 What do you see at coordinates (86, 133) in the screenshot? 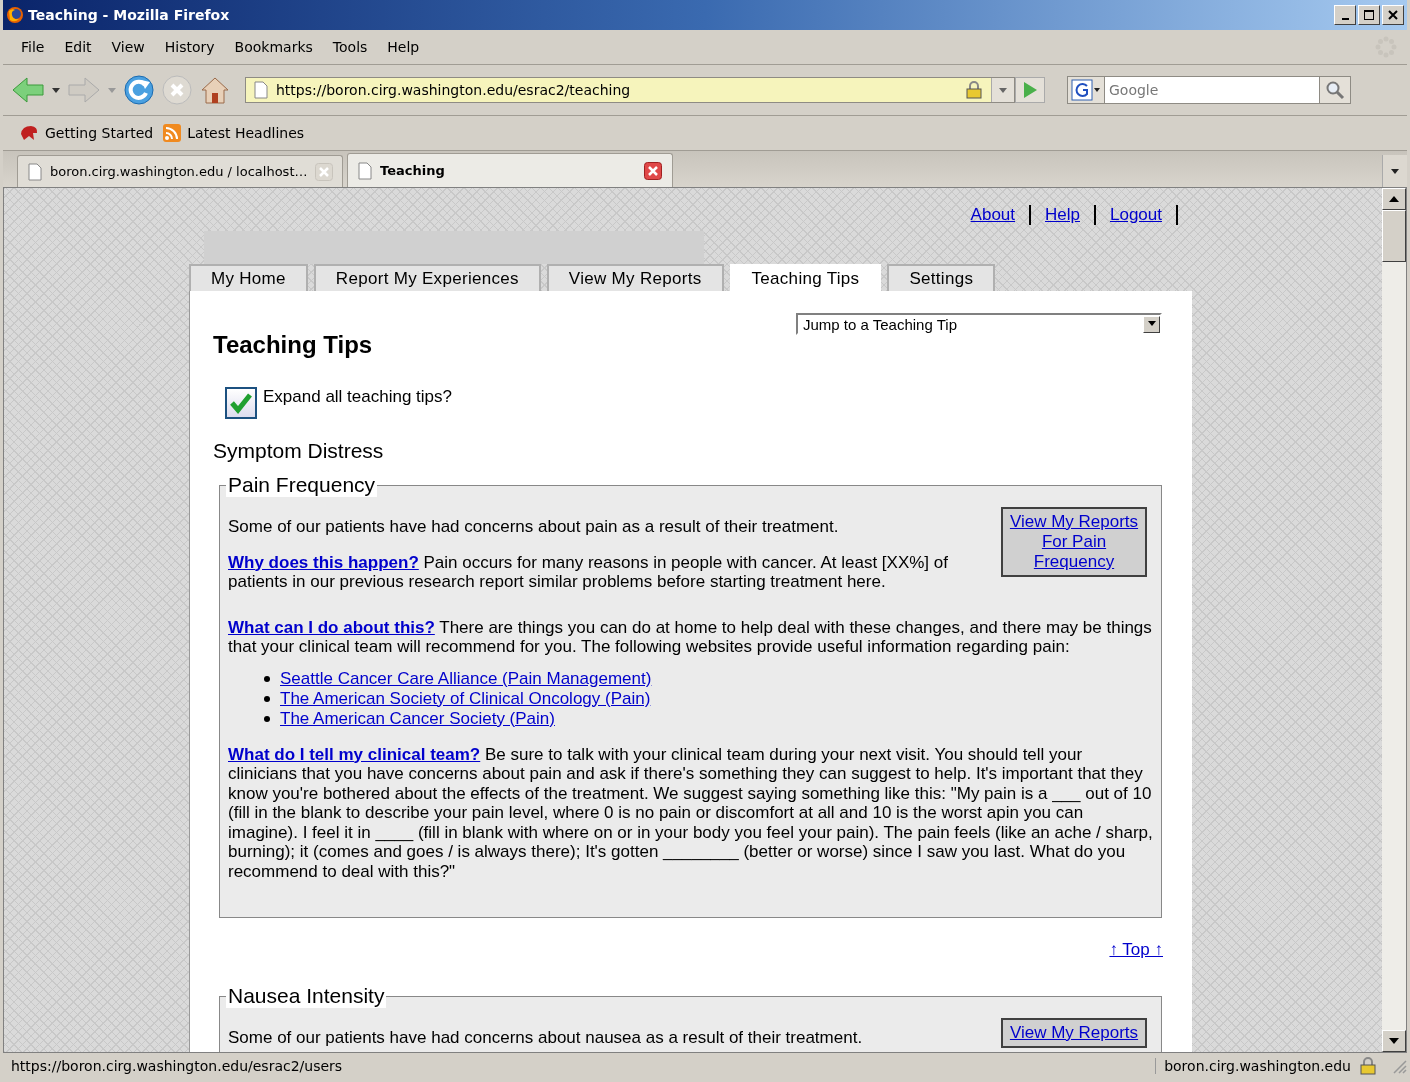
I see `bookmark-item: Getting Started` at bounding box center [86, 133].